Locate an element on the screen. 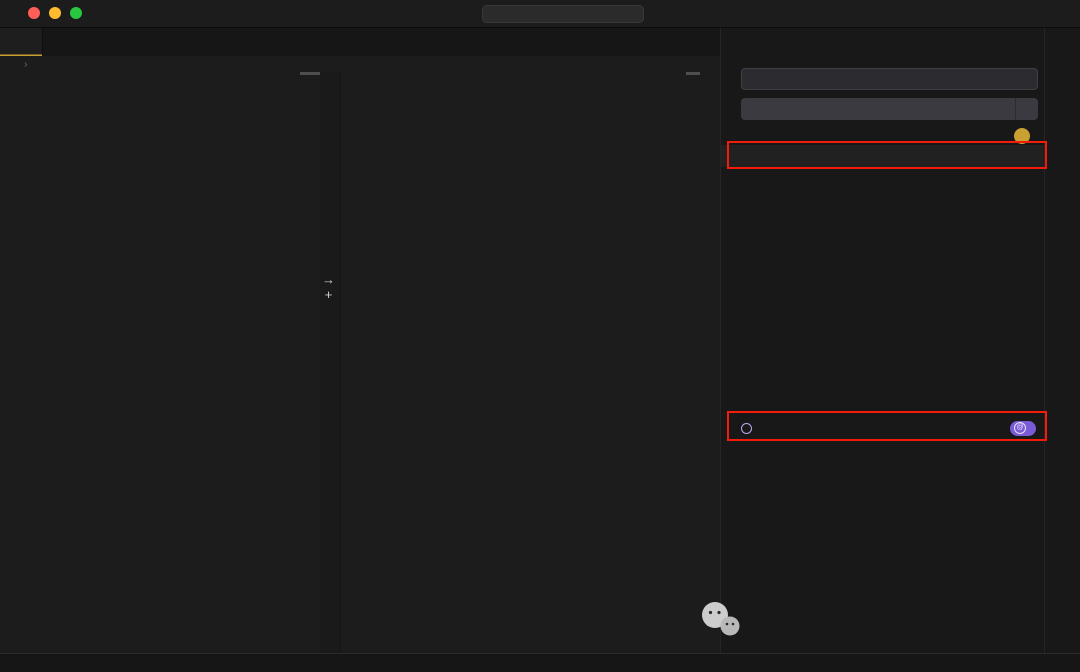 The width and height of the screenshot is (1080, 672). commit-dropdown is located at coordinates (1026, 109).